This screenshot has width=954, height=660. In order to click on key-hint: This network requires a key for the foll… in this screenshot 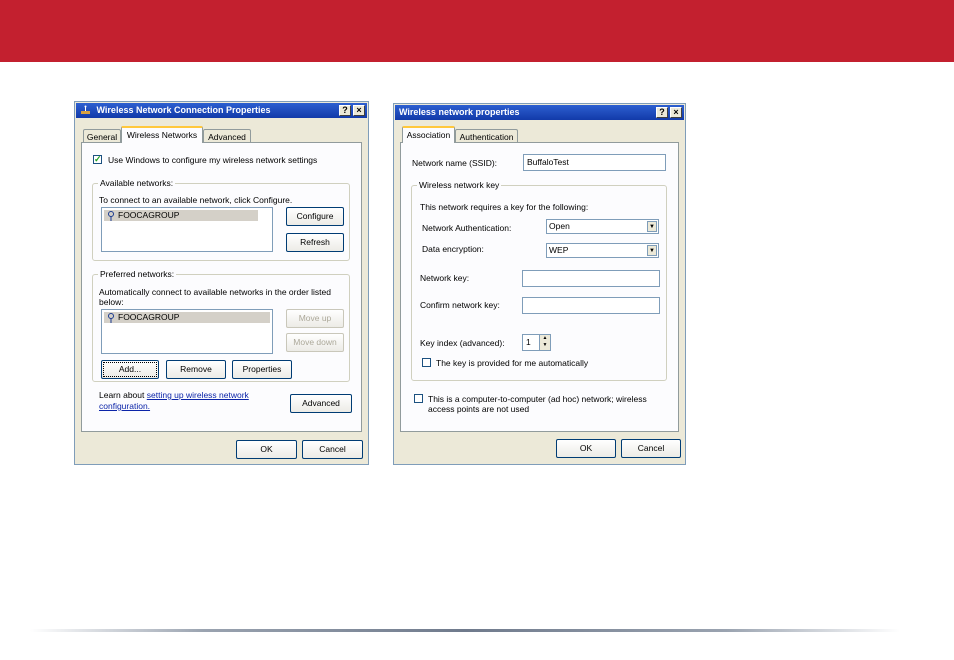, I will do `click(504, 207)`.